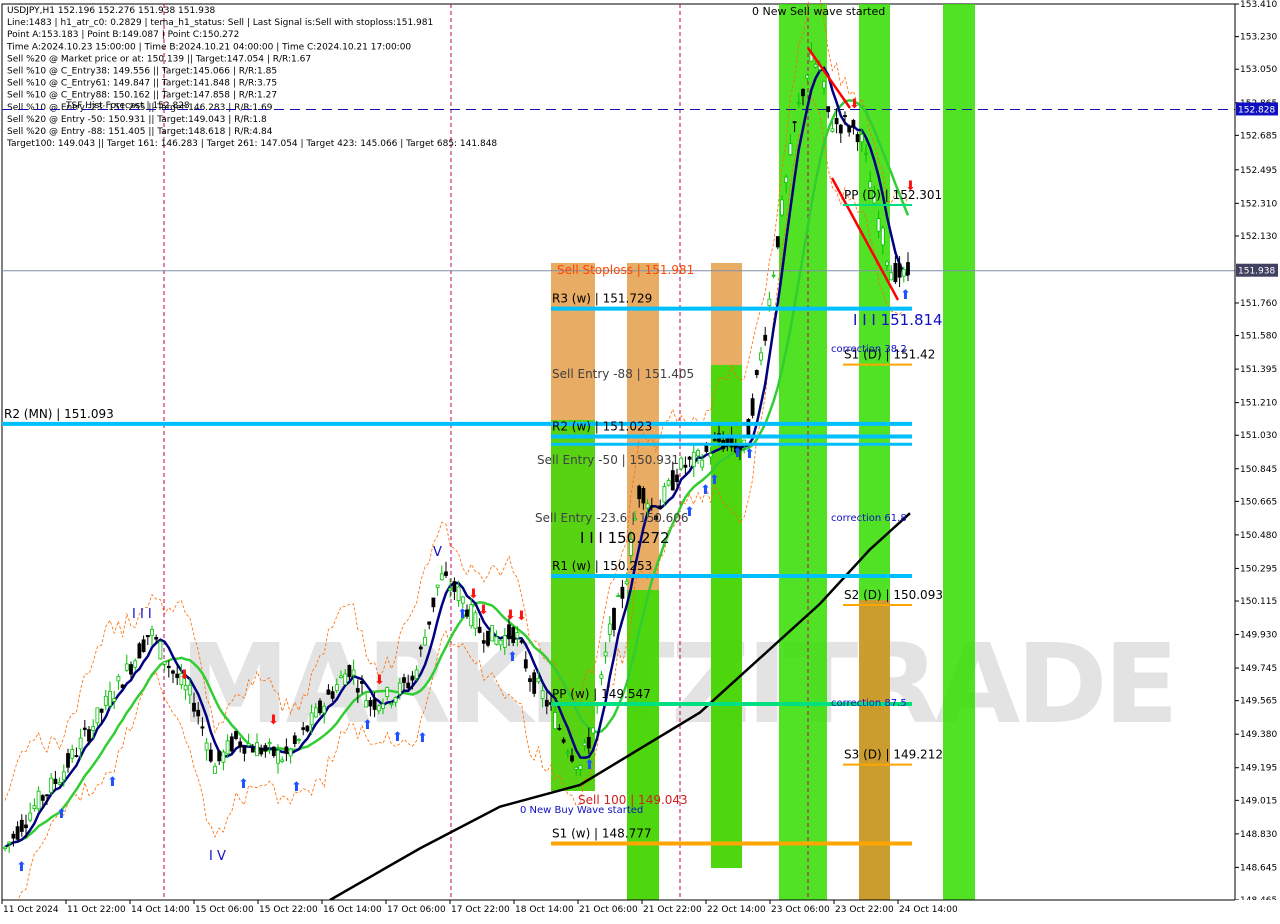 The height and width of the screenshot is (924, 1280). Describe the element at coordinates (818, 11) in the screenshot. I see `annotation-0-new-sell-wave-started: 0 New Sell wave started` at that location.